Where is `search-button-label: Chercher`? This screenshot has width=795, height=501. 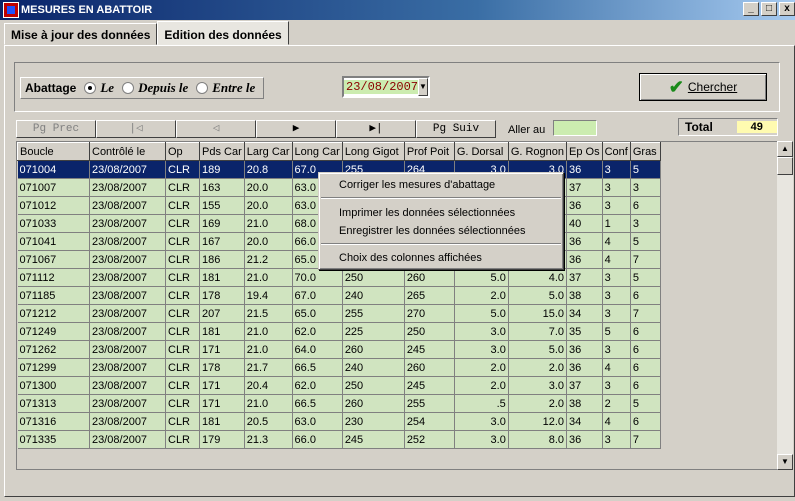 search-button-label: Chercher is located at coordinates (712, 87).